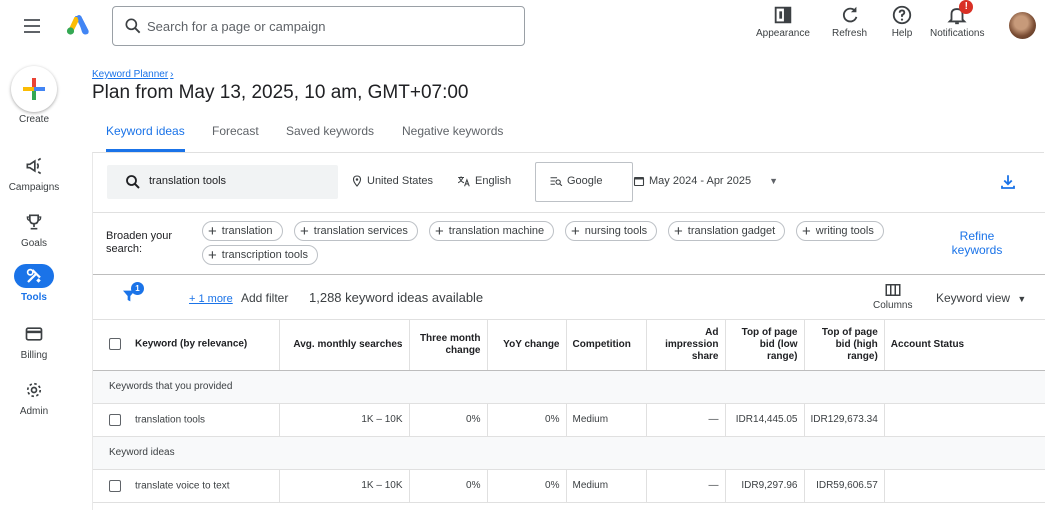 Image resolution: width=1048 pixels, height=510 pixels. What do you see at coordinates (957, 19) in the screenshot?
I see `notifications-button: ! Notifications` at bounding box center [957, 19].